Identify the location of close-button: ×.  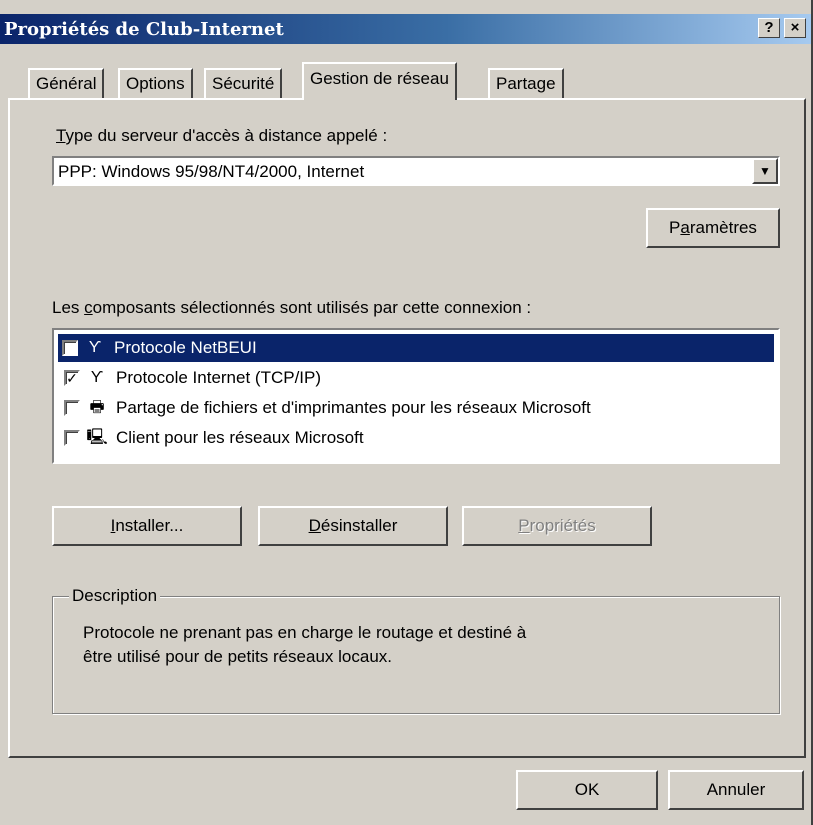
(795, 28).